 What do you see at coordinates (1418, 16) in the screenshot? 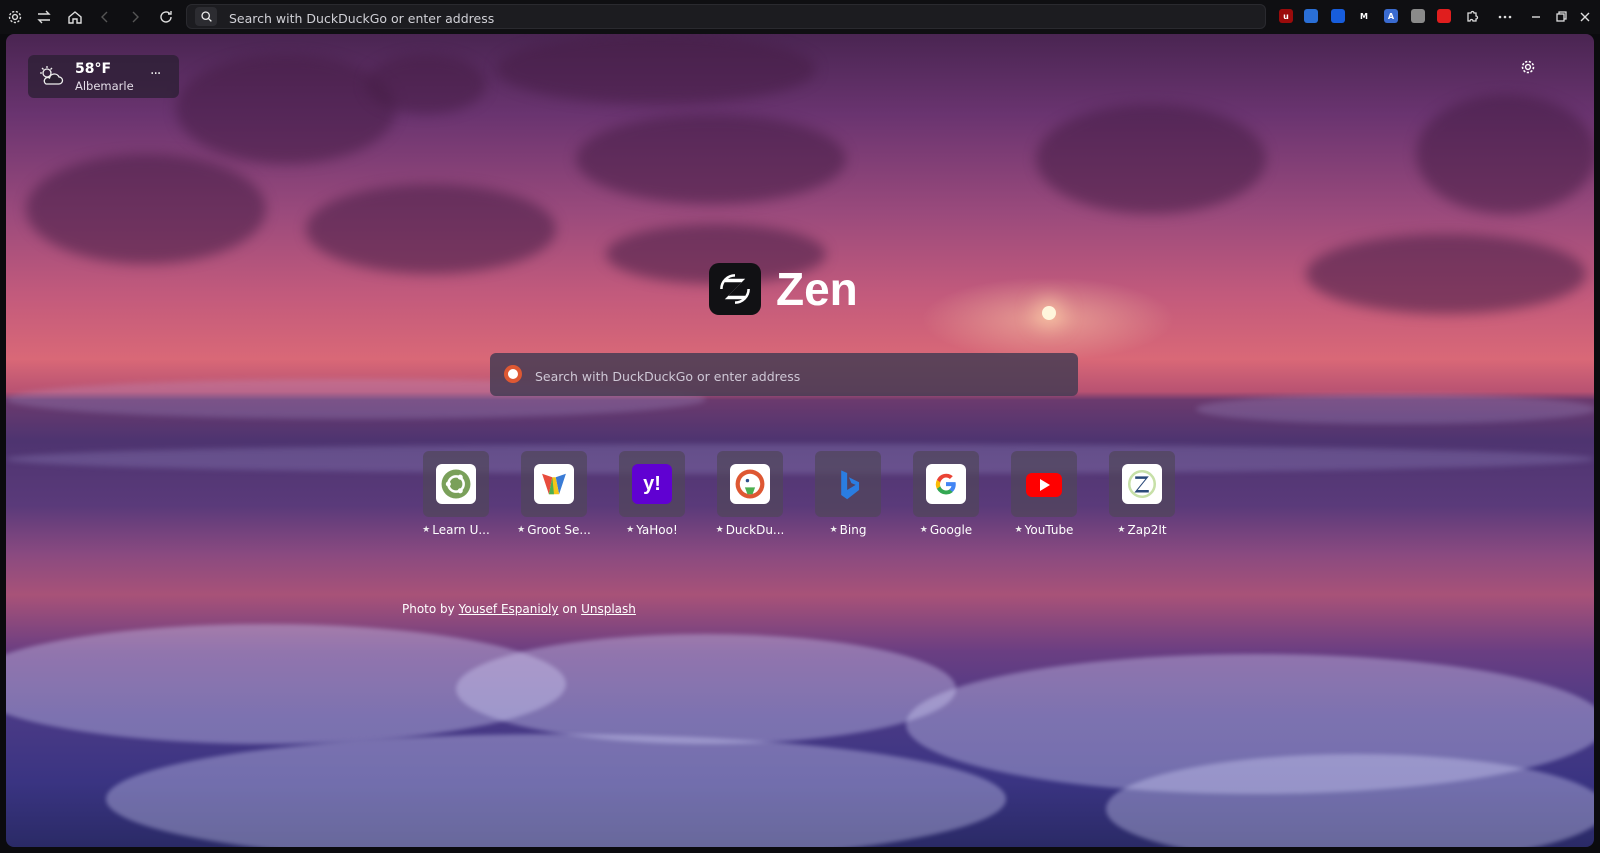
I see `extension-grey-icon` at bounding box center [1418, 16].